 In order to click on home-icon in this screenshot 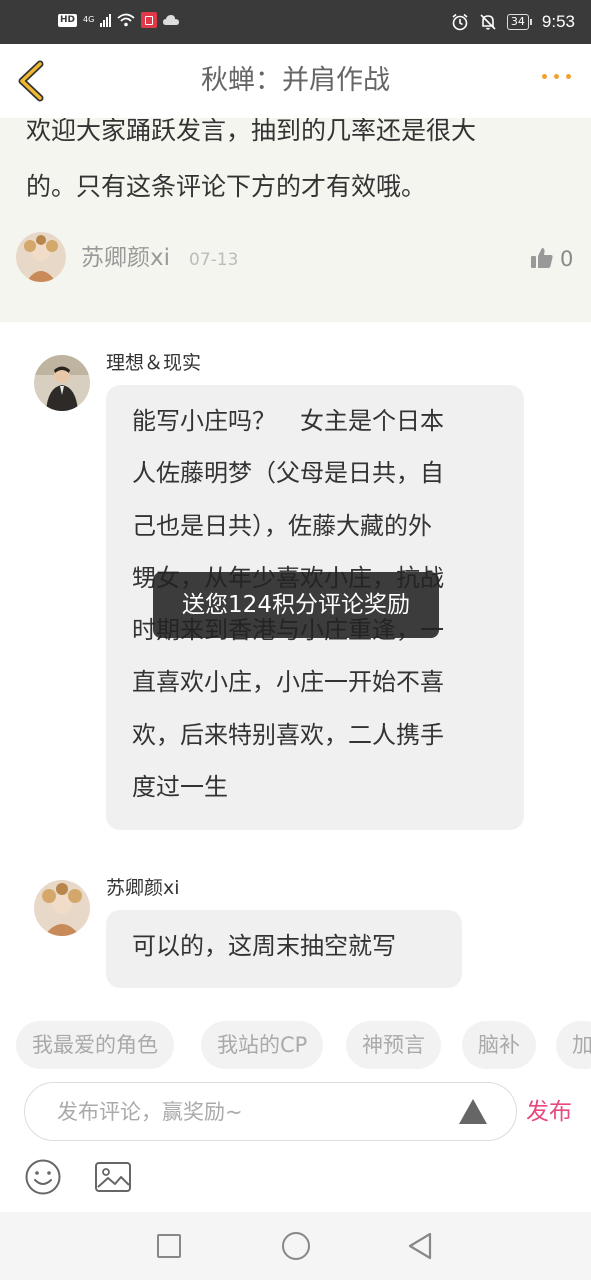, I will do `click(296, 1246)`.